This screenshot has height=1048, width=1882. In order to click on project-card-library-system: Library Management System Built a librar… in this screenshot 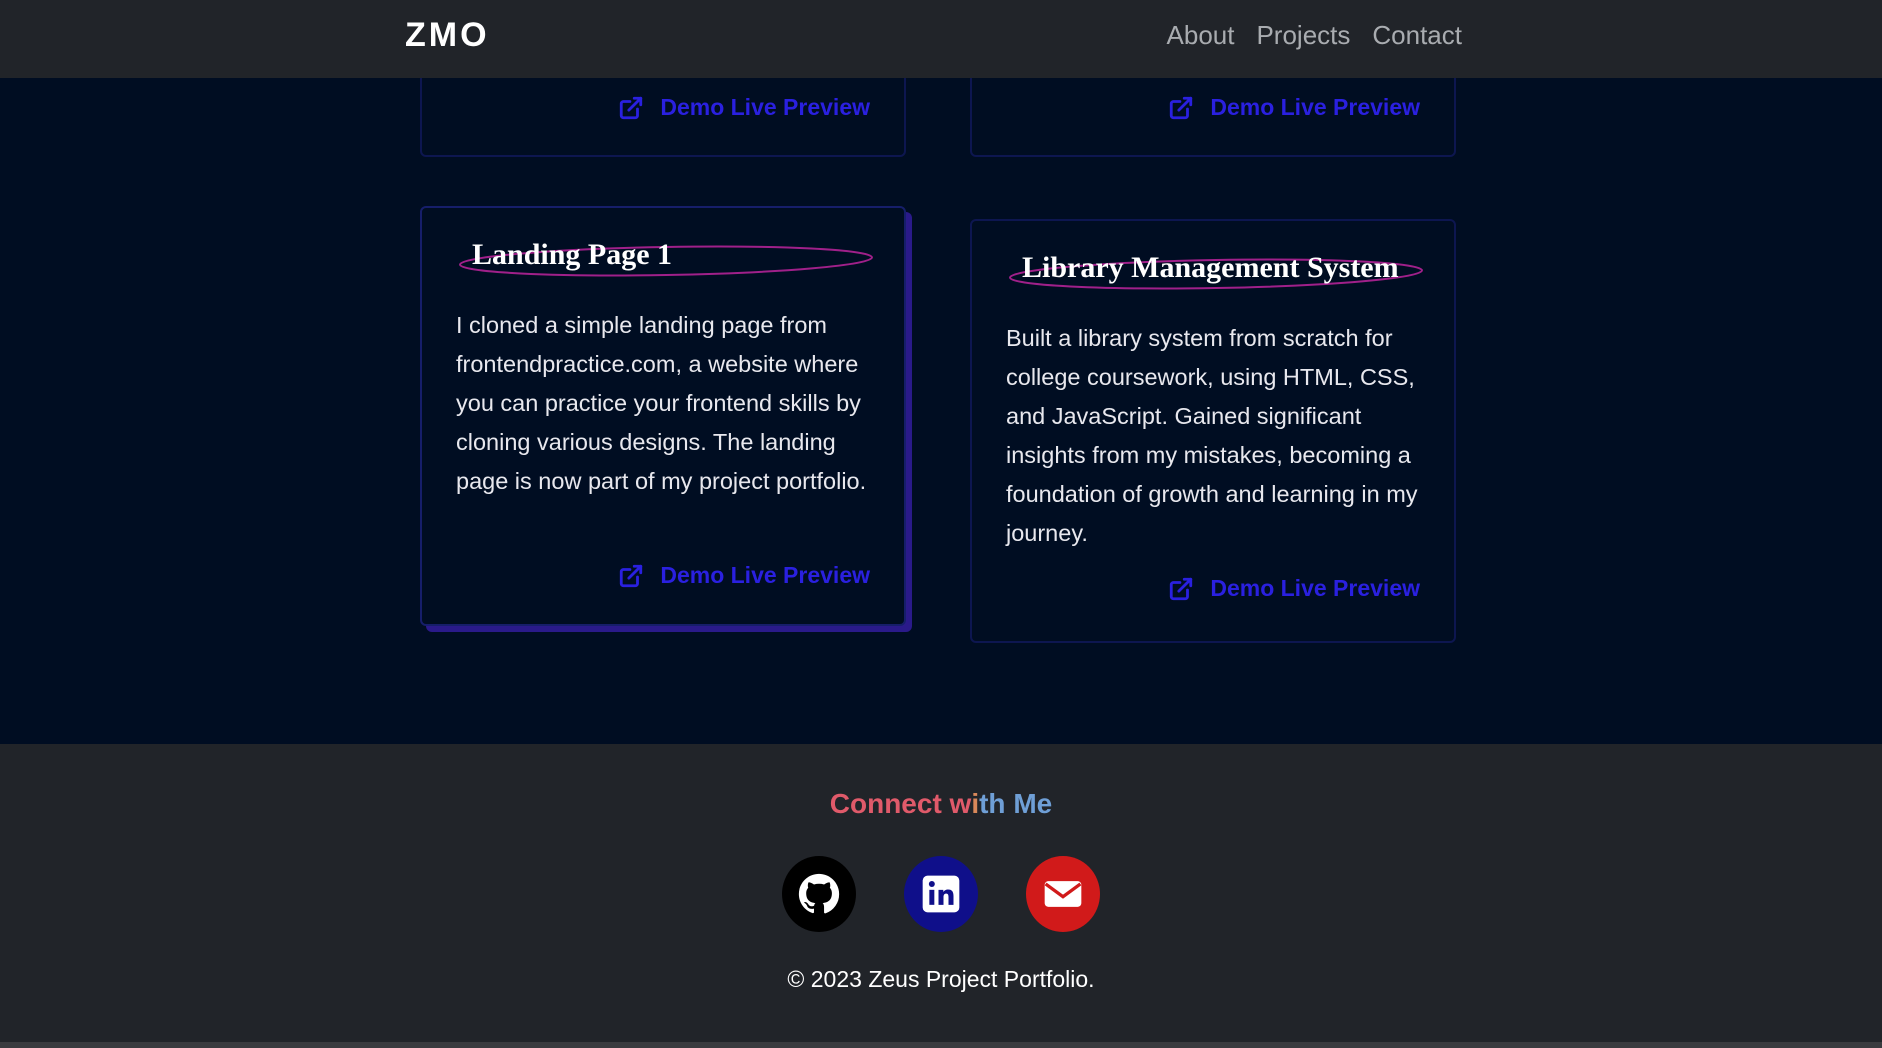, I will do `click(1213, 431)`.